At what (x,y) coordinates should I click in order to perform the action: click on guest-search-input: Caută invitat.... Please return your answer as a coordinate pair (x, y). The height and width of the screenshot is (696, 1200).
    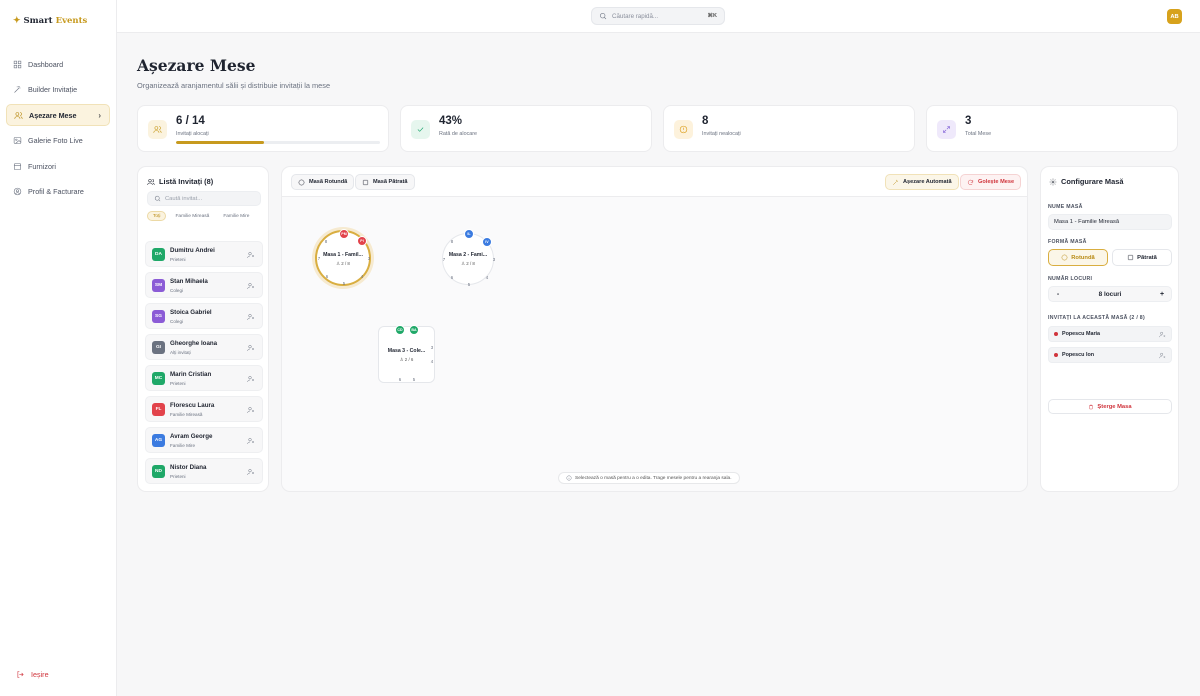
    Looking at the image, I should click on (204, 198).